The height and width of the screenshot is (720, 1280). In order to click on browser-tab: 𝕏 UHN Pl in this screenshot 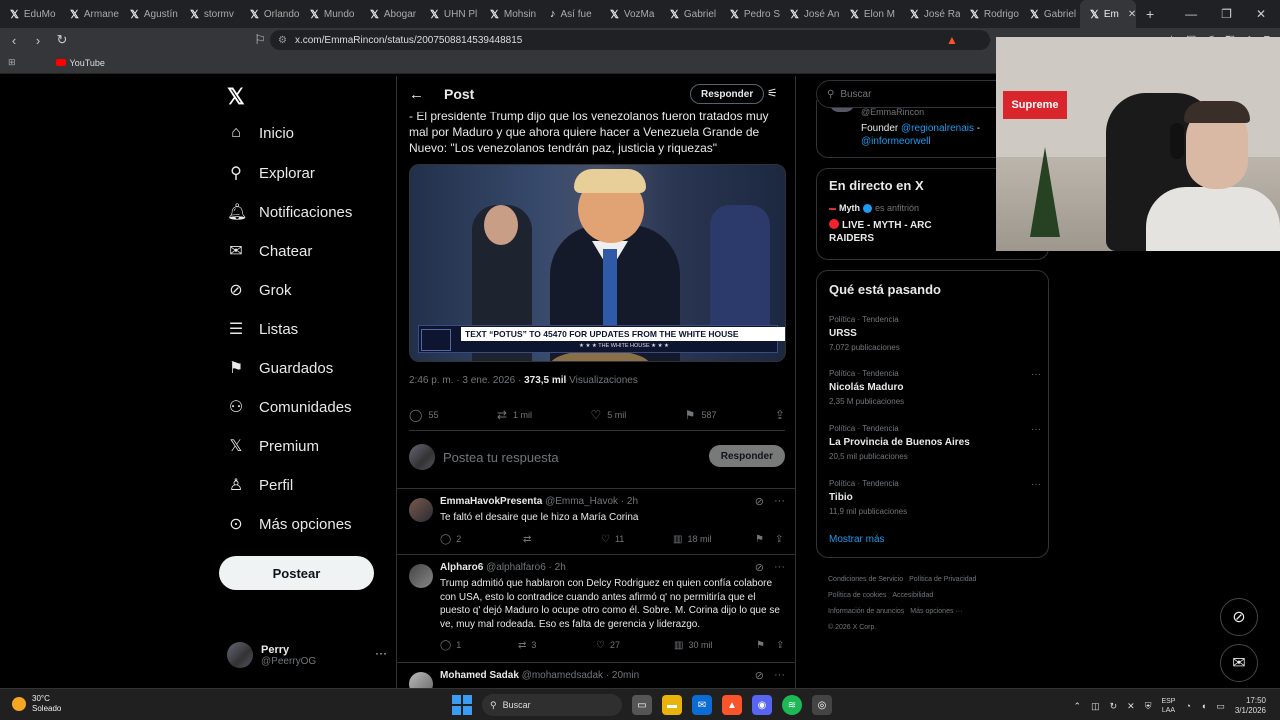, I will do `click(450, 14)`.